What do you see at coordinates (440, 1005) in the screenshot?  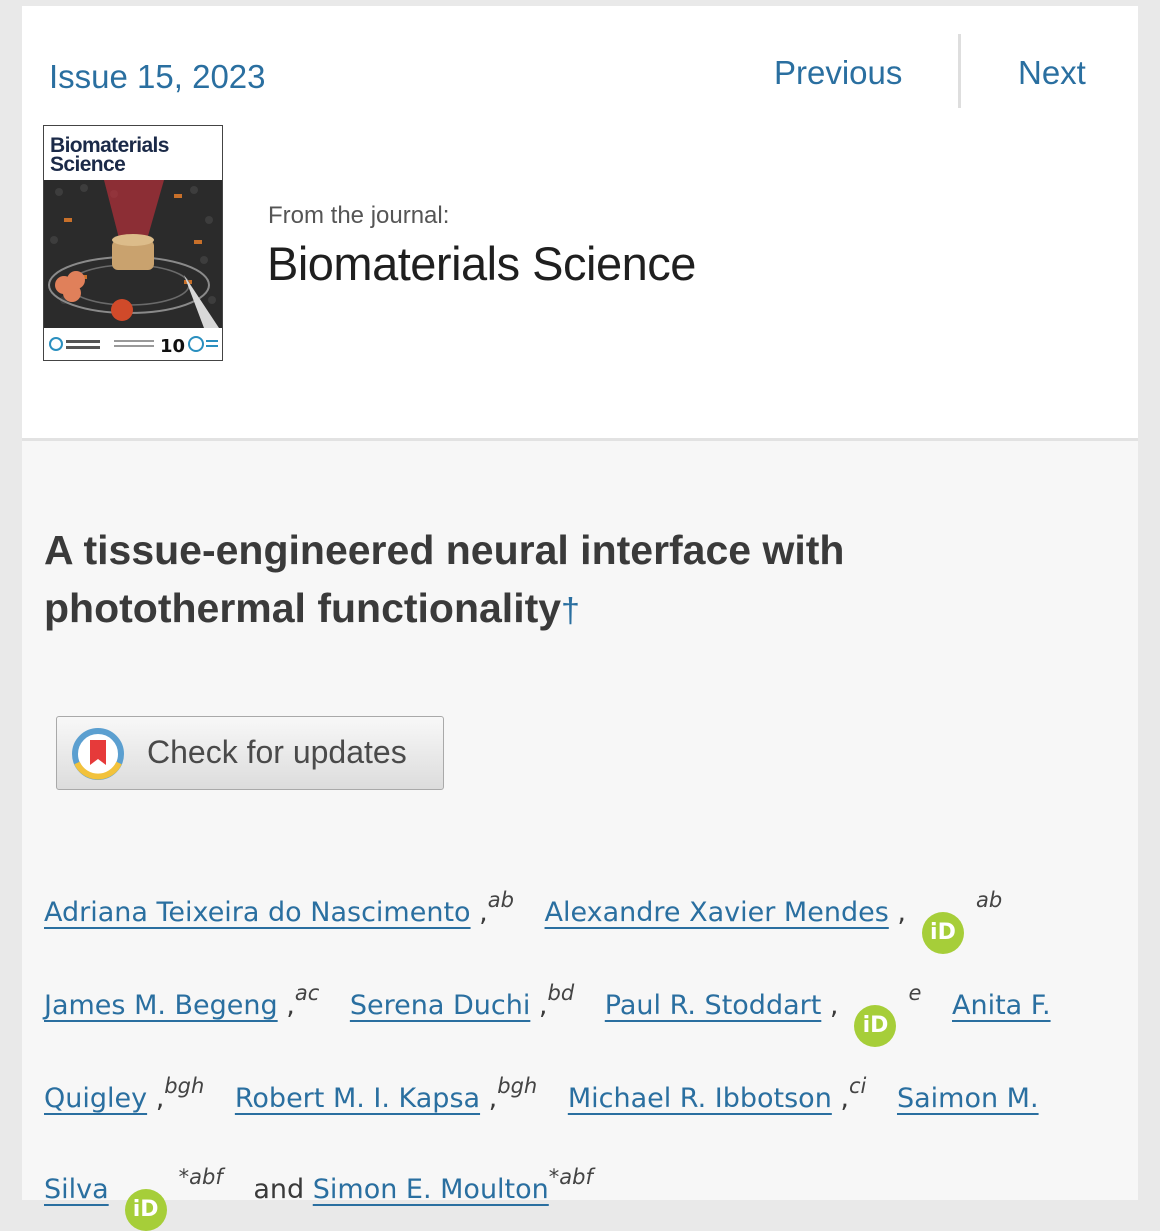 I see `author-link: Serena Duchi` at bounding box center [440, 1005].